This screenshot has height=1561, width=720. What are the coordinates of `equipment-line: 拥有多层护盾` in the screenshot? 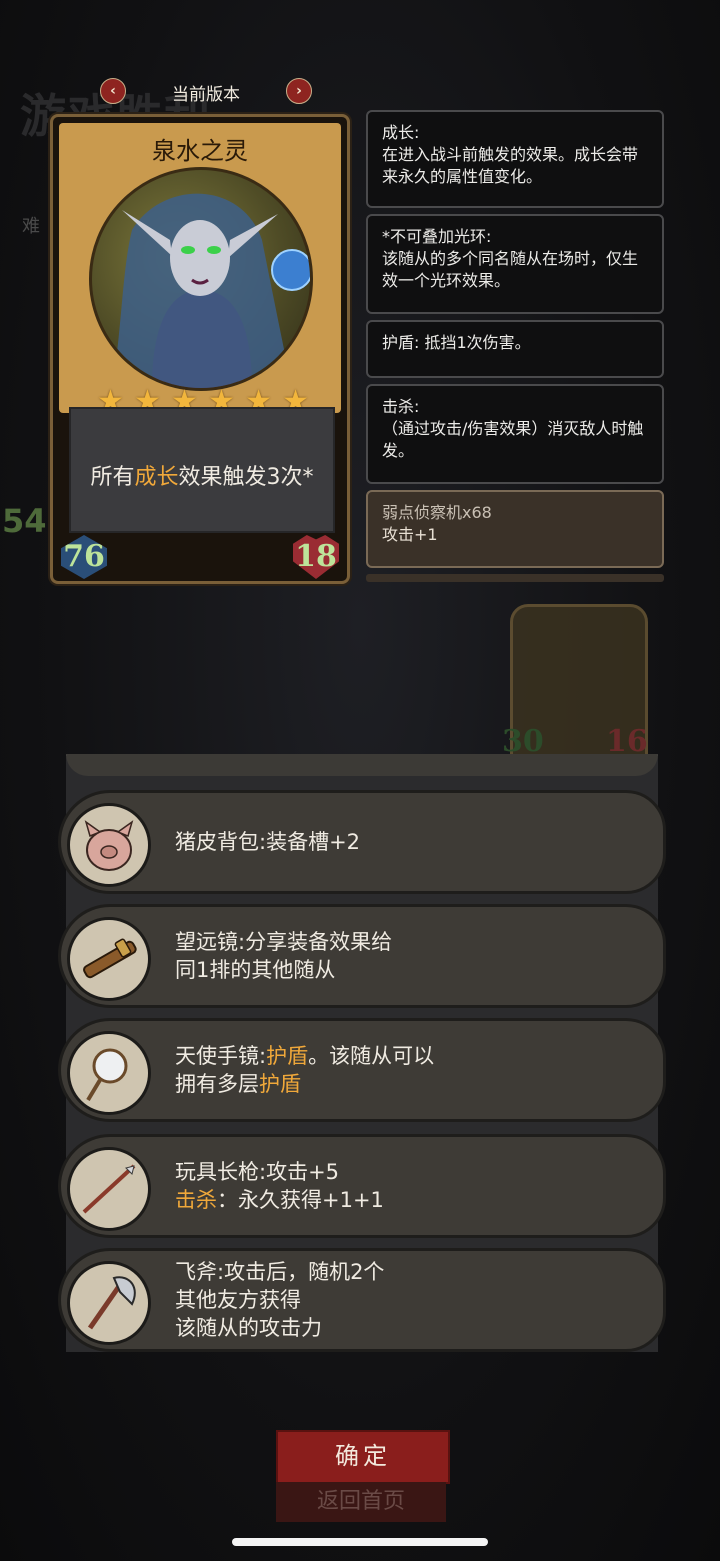 It's located at (304, 1084).